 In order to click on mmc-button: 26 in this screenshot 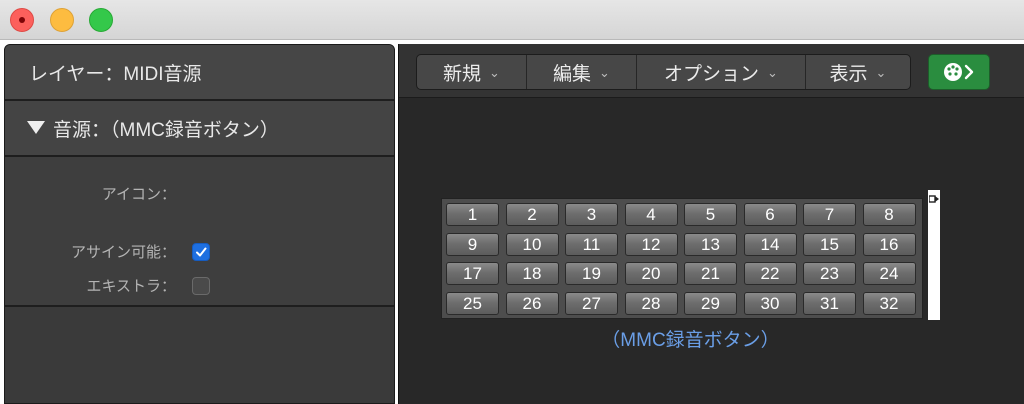, I will do `click(532, 303)`.